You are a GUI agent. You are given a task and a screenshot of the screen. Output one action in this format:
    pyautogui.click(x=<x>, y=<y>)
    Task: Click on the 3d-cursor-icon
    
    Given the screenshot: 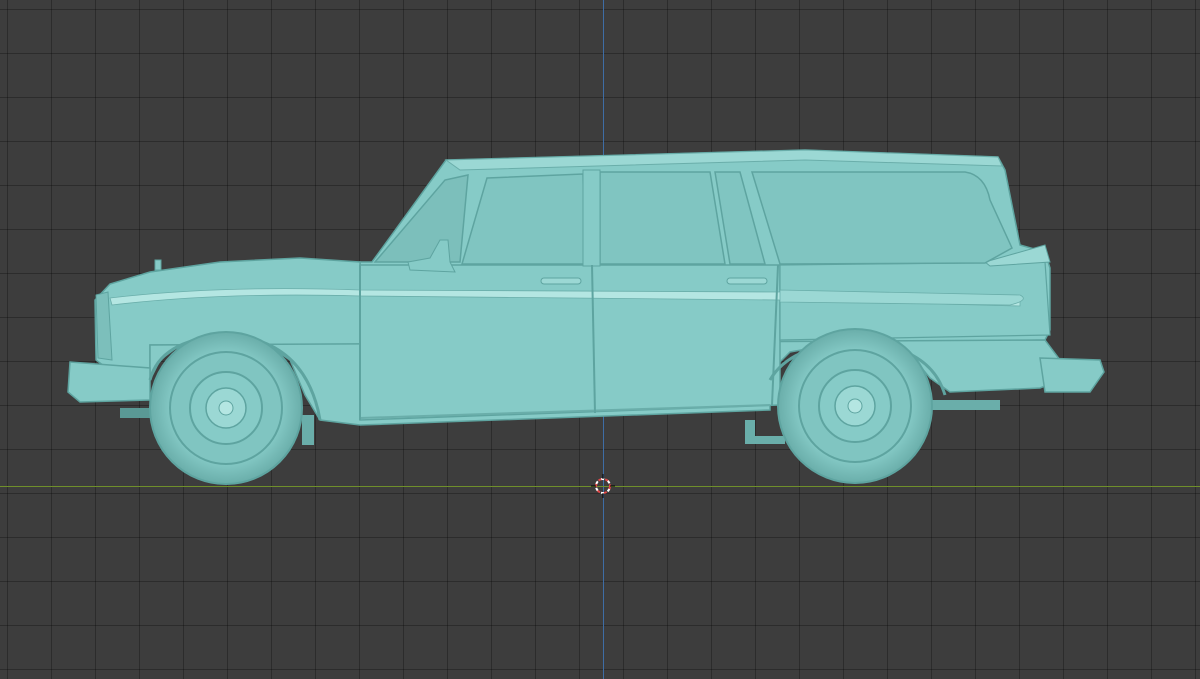 What is the action you would take?
    pyautogui.click(x=603, y=486)
    